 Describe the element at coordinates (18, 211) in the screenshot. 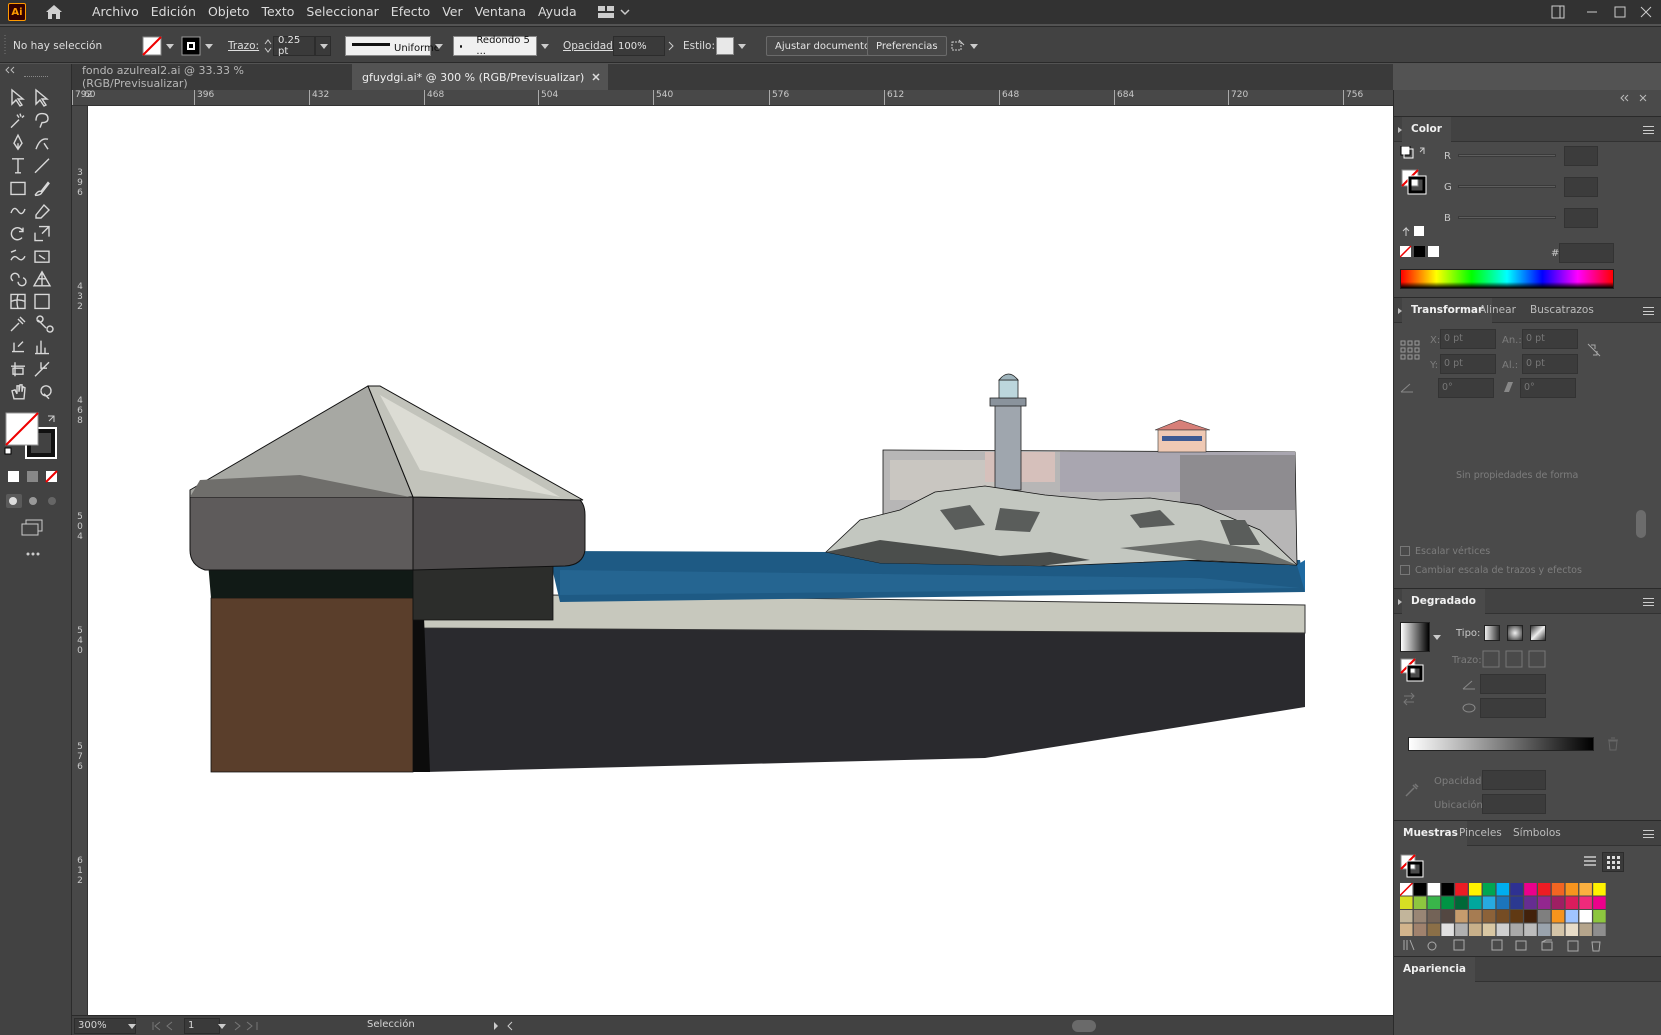

I see `shaper-tool-icon` at that location.